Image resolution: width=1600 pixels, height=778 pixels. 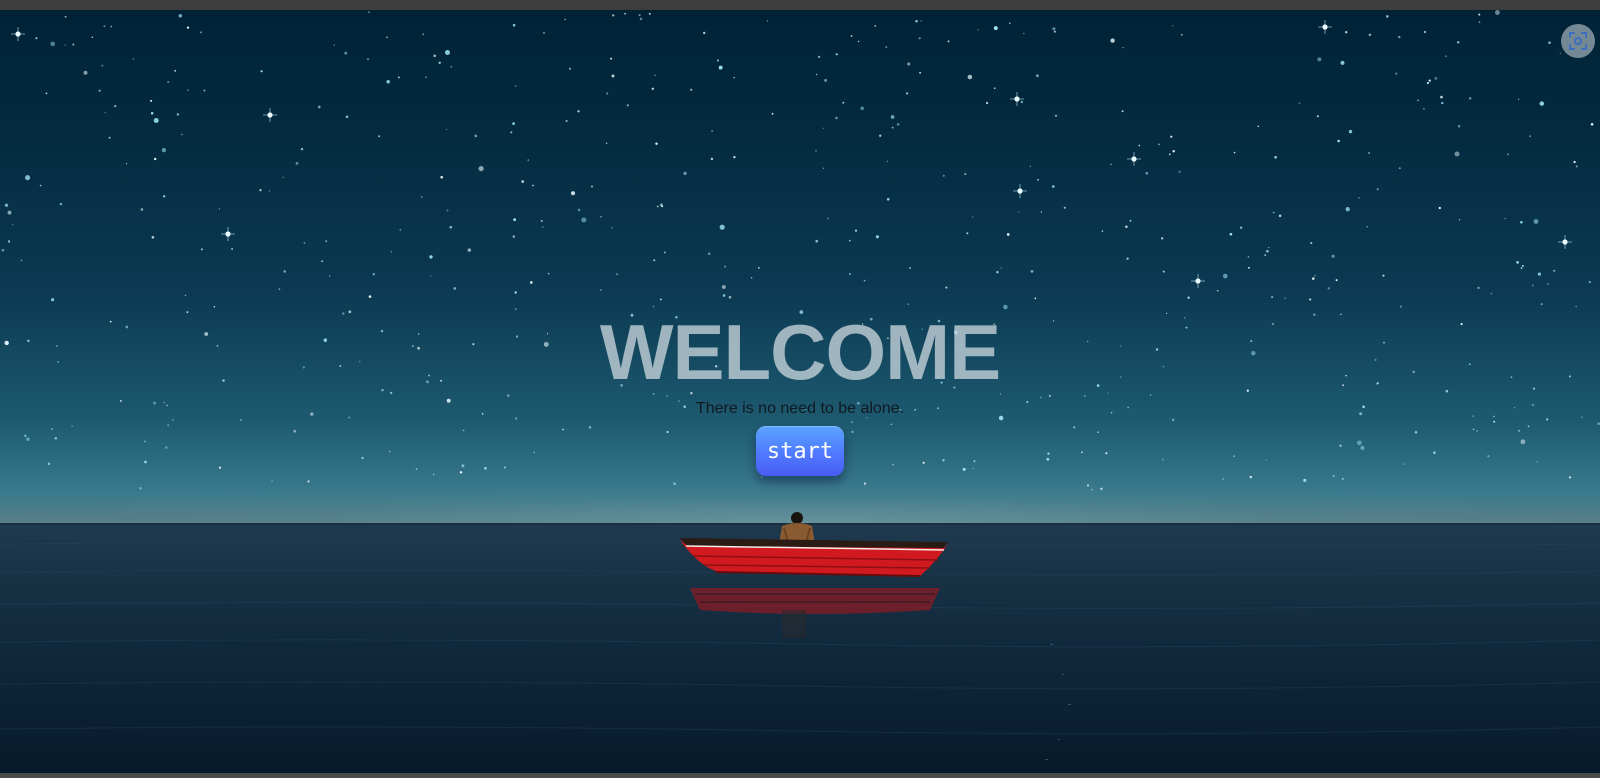 What do you see at coordinates (800, 408) in the screenshot?
I see `tagline-text: There is no need to be alone.` at bounding box center [800, 408].